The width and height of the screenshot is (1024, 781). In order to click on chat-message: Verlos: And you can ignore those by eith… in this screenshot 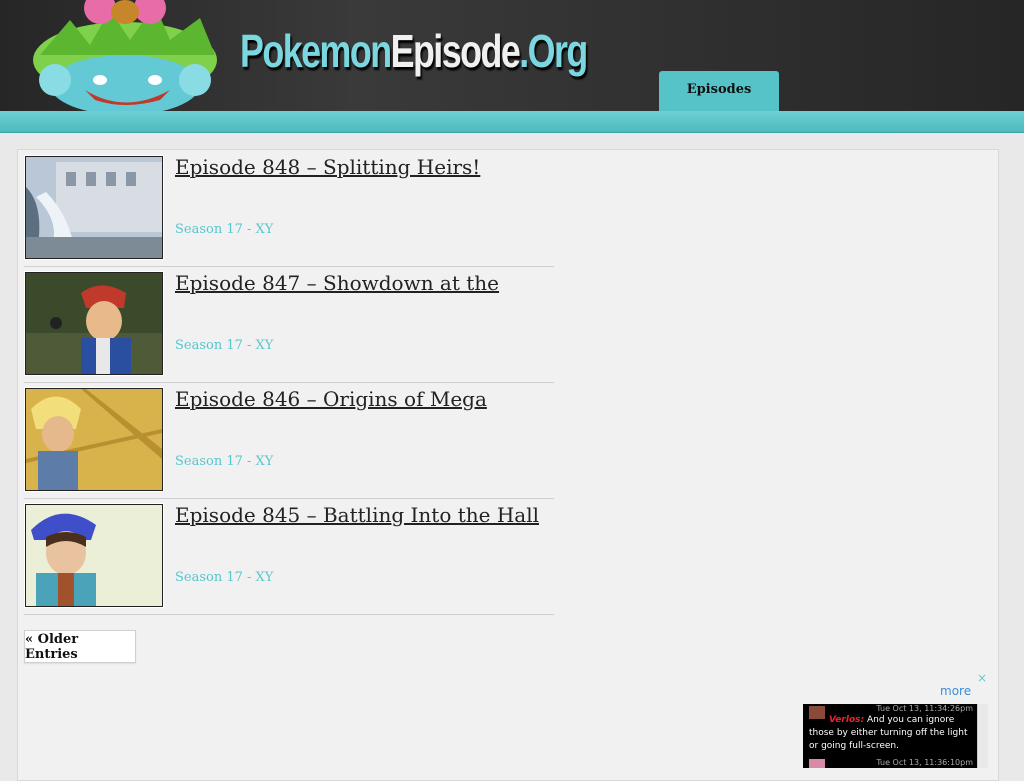, I will do `click(892, 733)`.